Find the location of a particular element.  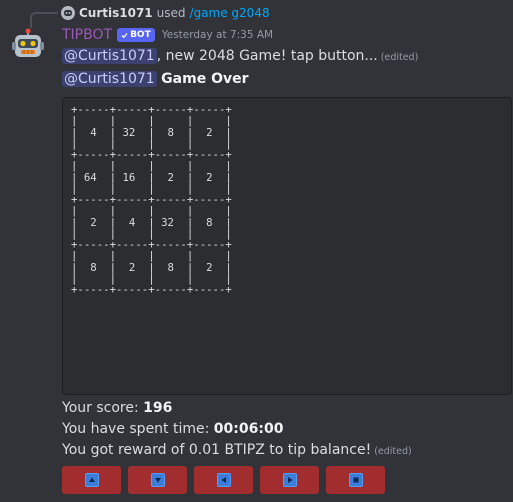

left-button is located at coordinates (223, 480).